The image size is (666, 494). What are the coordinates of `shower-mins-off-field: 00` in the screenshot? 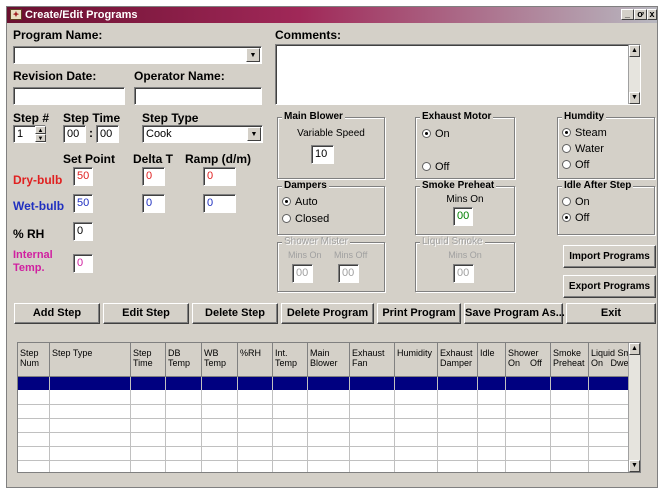 It's located at (348, 273).